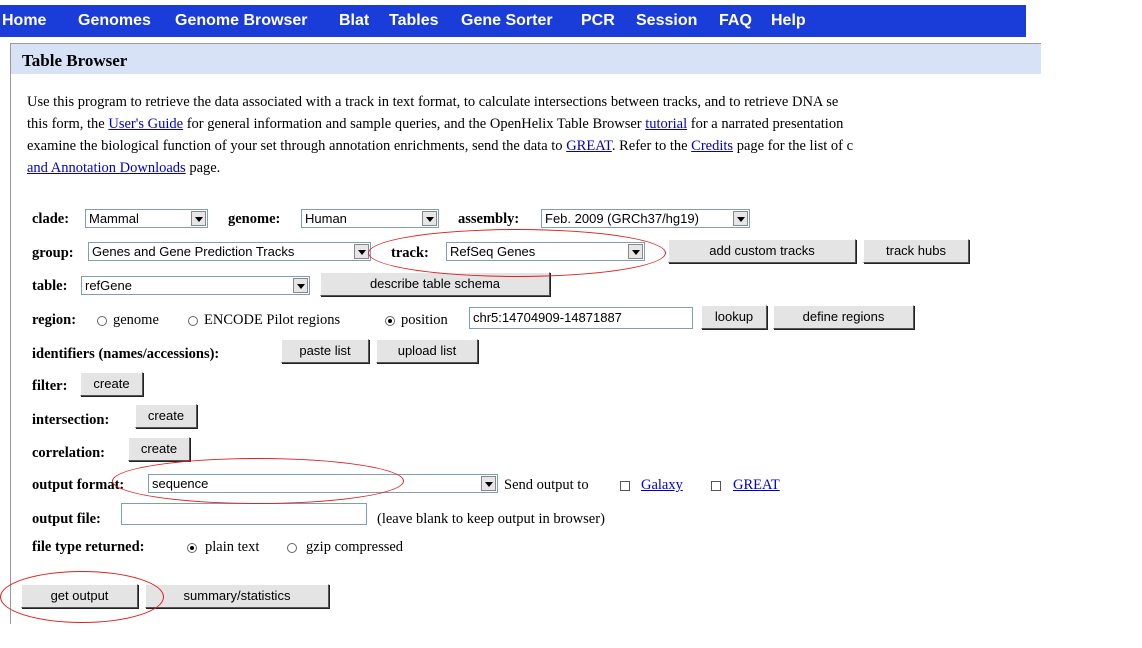 Image resolution: width=1142 pixels, height=648 pixels. I want to click on tutorial-link: tutorial, so click(666, 124).